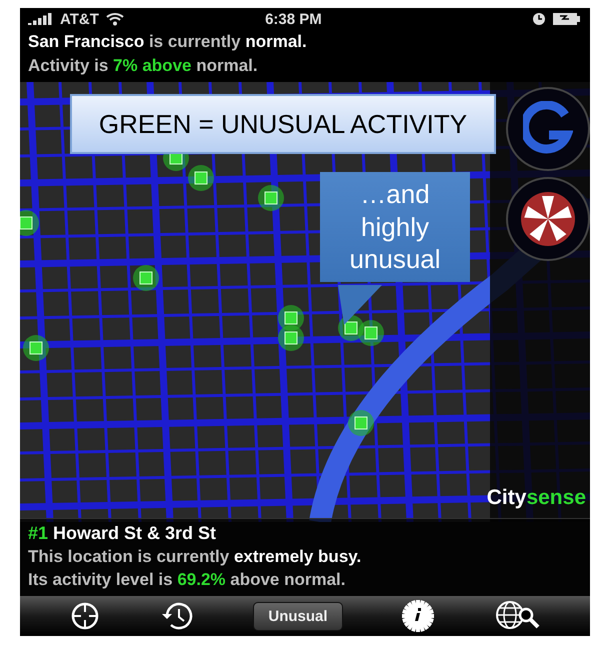 The height and width of the screenshot is (649, 600). What do you see at coordinates (360, 305) in the screenshot?
I see `callout-pointer` at bounding box center [360, 305].